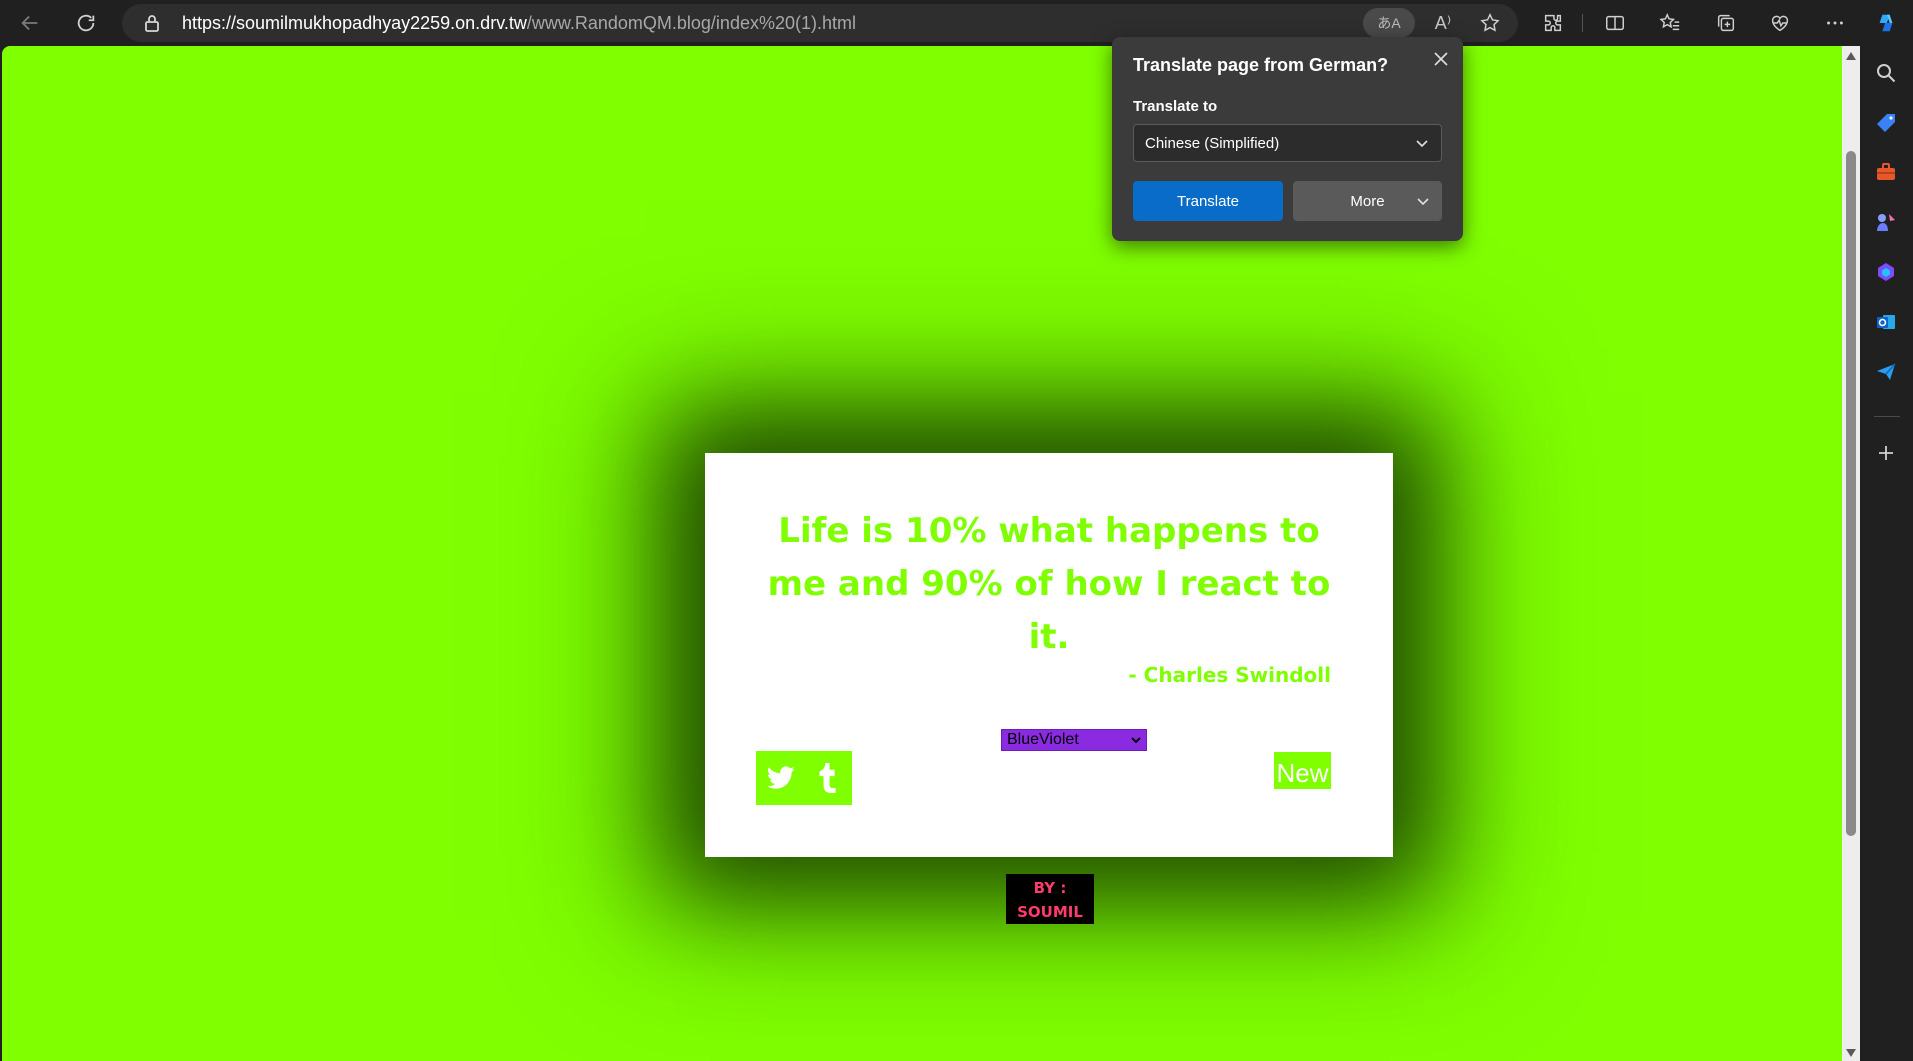  I want to click on scroll-down-arrow-icon, so click(1851, 1053).